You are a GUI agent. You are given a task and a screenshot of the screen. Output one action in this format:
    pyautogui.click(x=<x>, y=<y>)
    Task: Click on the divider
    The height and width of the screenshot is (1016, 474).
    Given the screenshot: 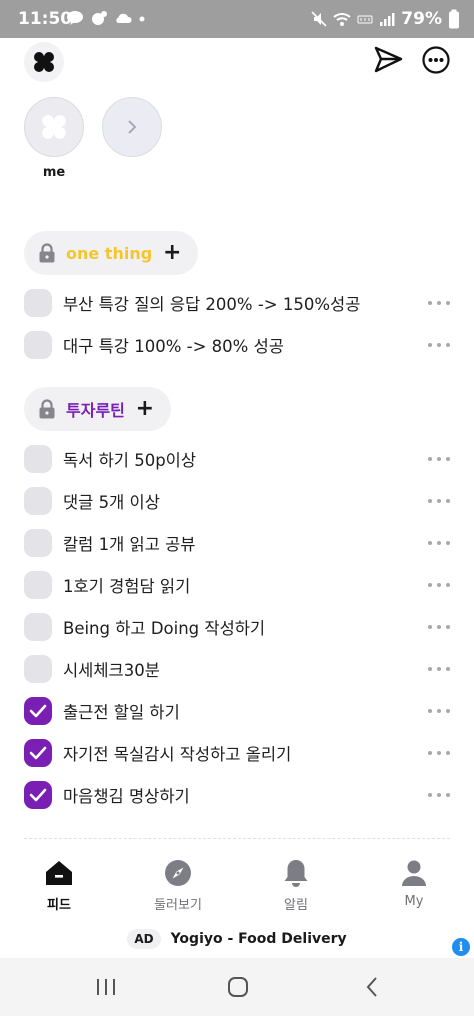 What is the action you would take?
    pyautogui.click(x=237, y=838)
    